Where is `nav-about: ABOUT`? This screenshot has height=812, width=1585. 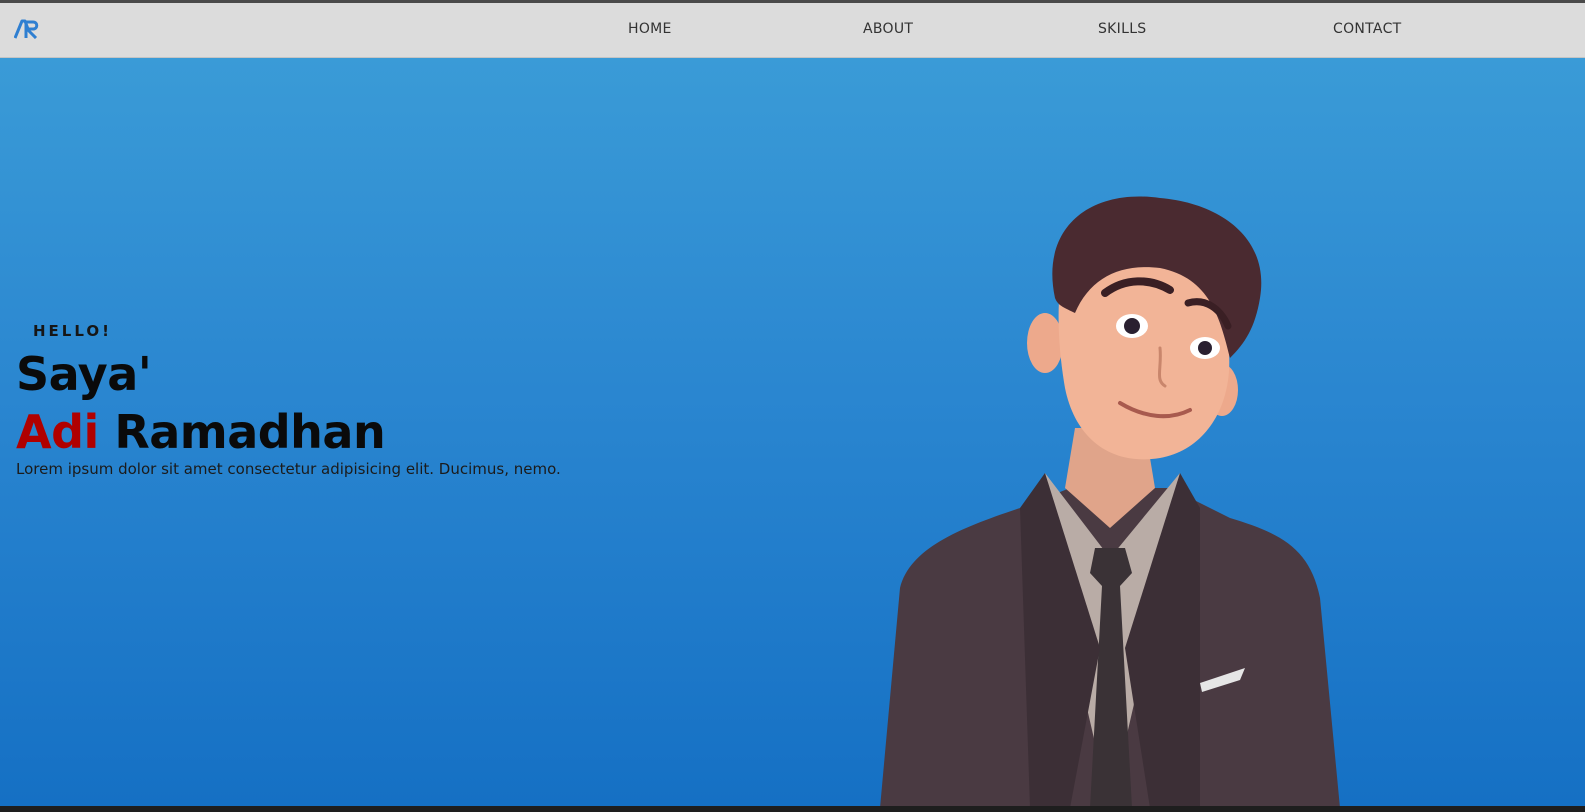 nav-about: ABOUT is located at coordinates (888, 29).